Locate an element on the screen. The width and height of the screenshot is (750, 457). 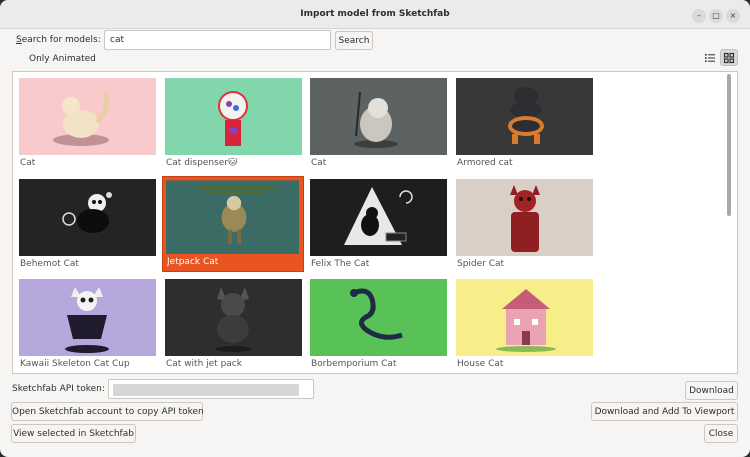
only-animated-label: Only Animated is located at coordinates (62, 59).